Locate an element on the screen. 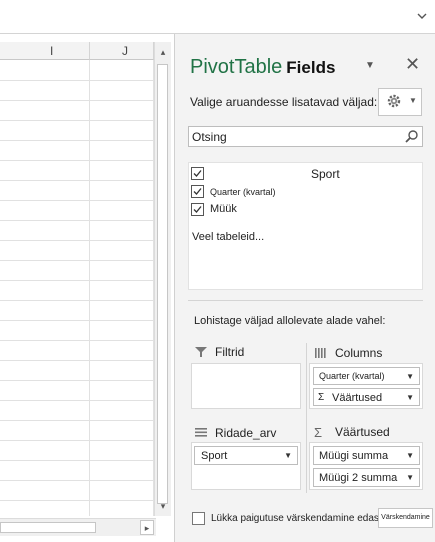 The image size is (435, 542). defer-update-label: Lükka paigutuse värskendamine edasi is located at coordinates (296, 518).